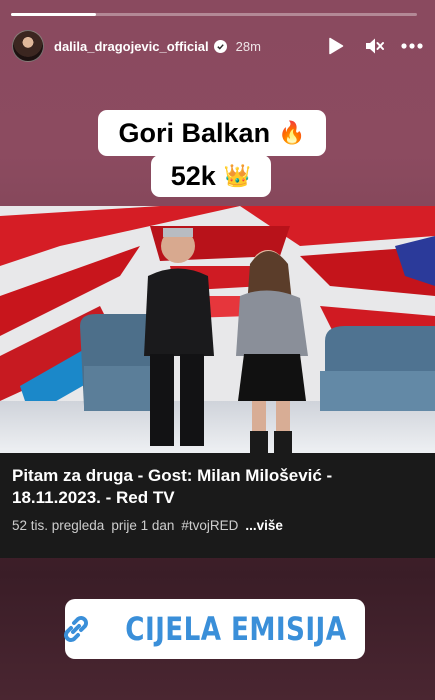 This screenshot has width=435, height=700. I want to click on link-icon, so click(76, 629).